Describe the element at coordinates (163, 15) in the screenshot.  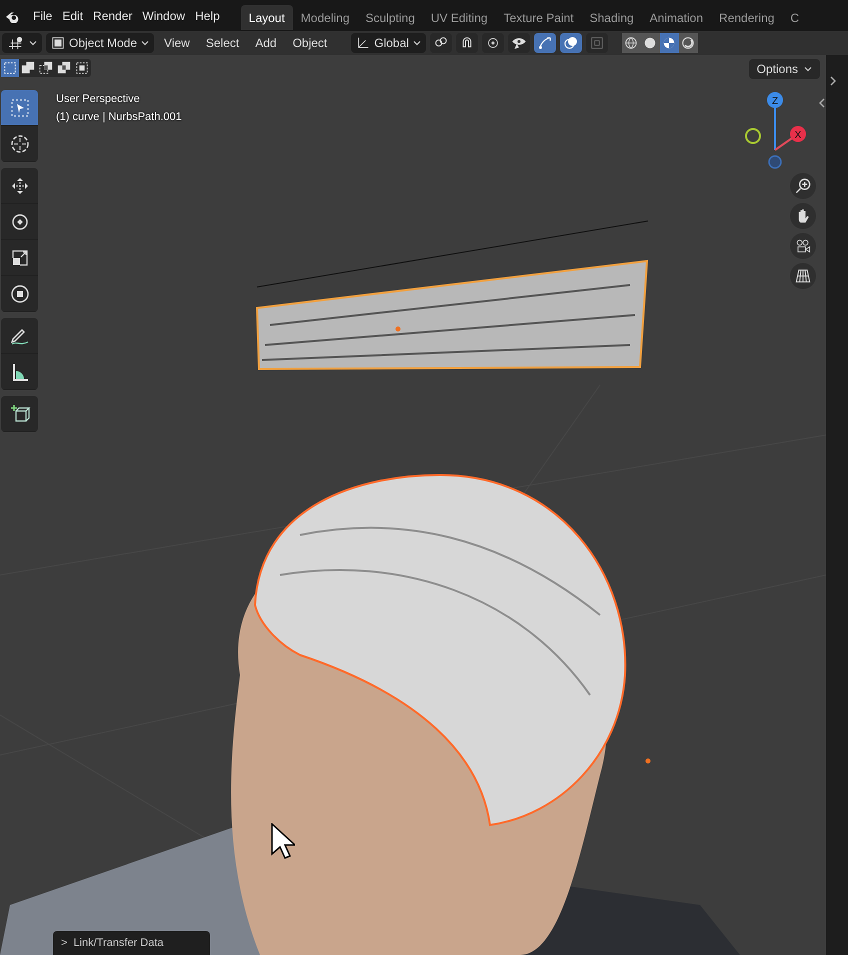
I see `menu-item: Window` at that location.